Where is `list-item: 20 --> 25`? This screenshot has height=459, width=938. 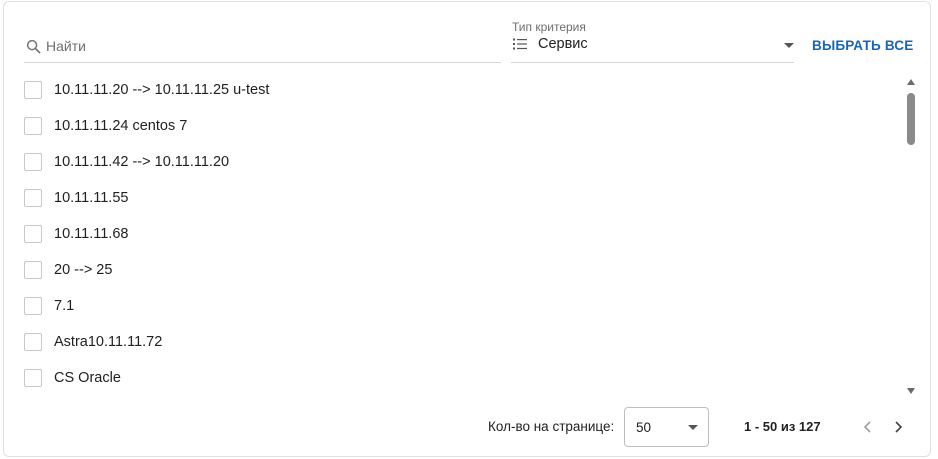 list-item: 20 --> 25 is located at coordinates (462, 270).